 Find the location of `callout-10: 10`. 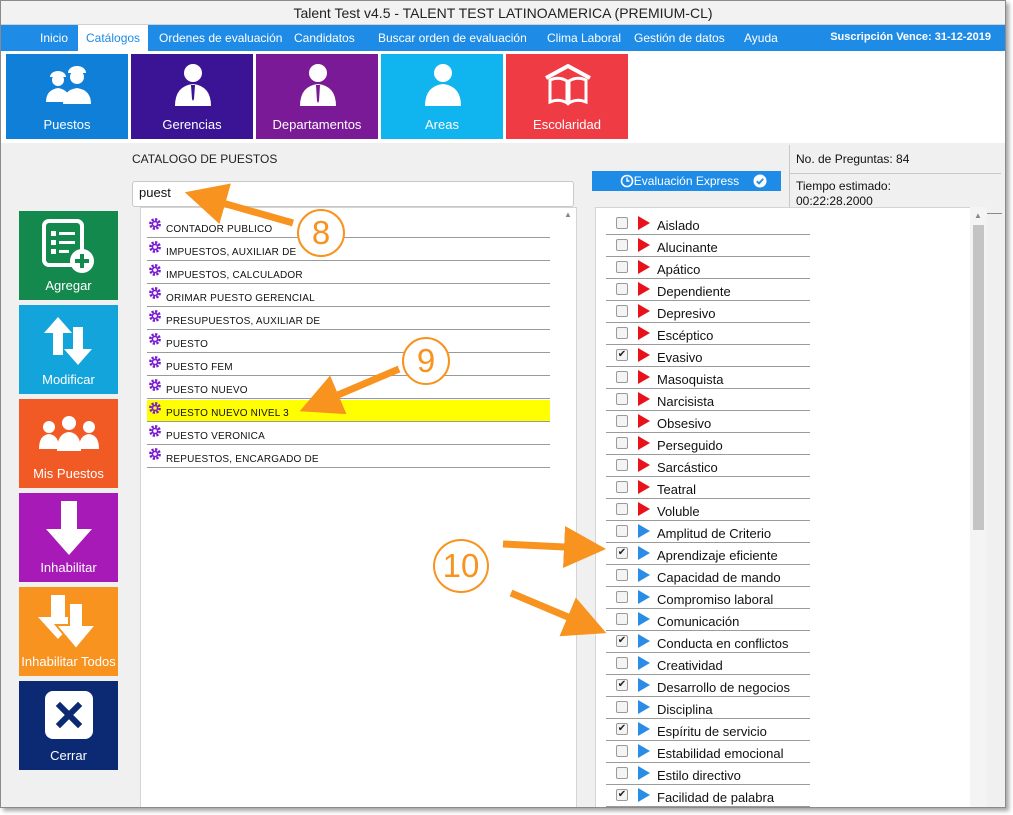

callout-10: 10 is located at coordinates (461, 566).